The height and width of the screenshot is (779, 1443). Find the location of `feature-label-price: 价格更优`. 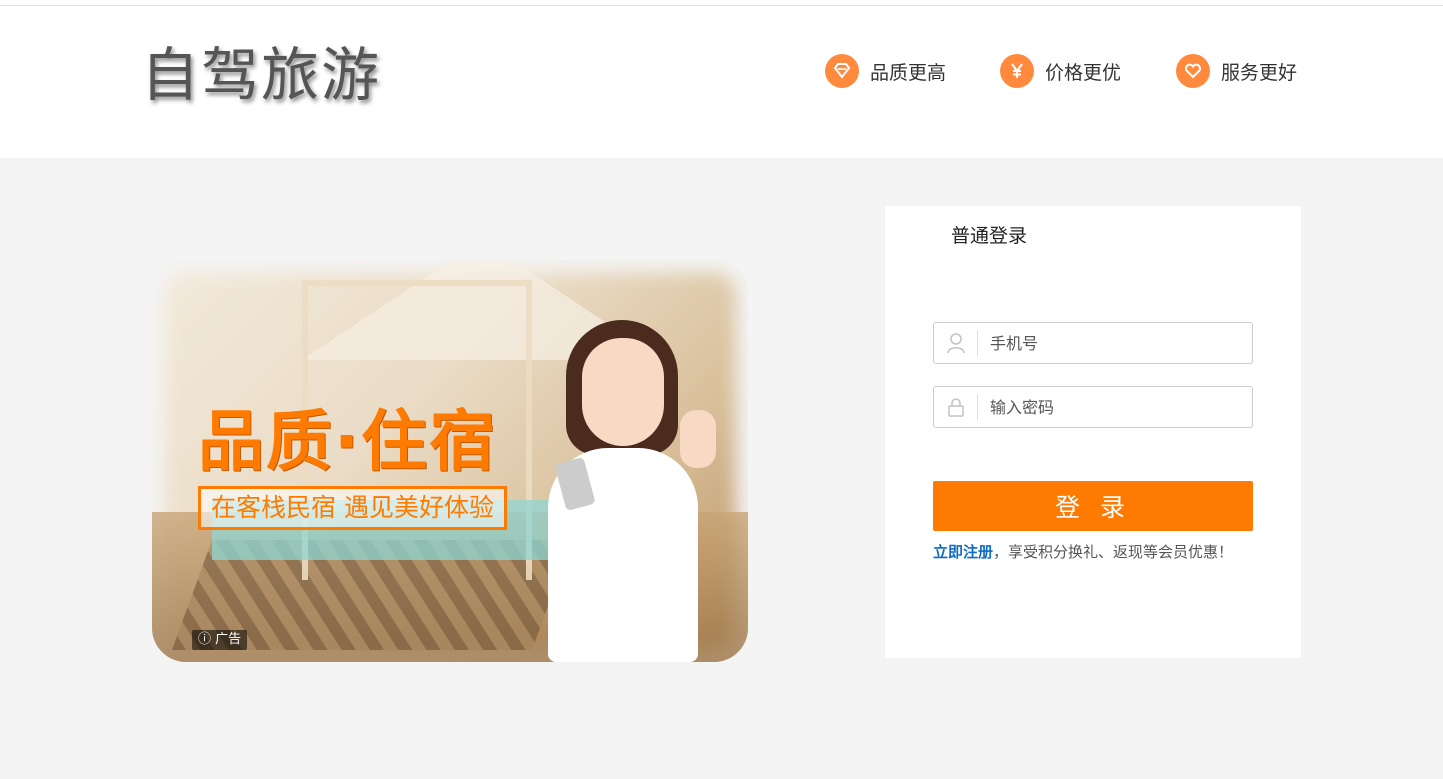

feature-label-price: 价格更优 is located at coordinates (1083, 72).